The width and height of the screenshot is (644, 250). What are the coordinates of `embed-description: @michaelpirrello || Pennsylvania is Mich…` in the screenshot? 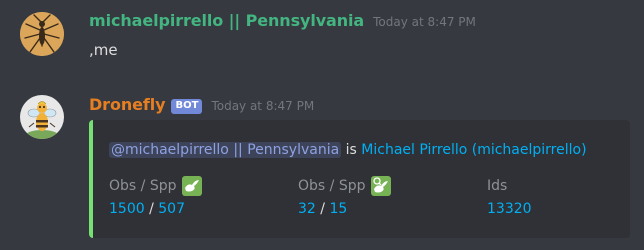 It's located at (348, 150).